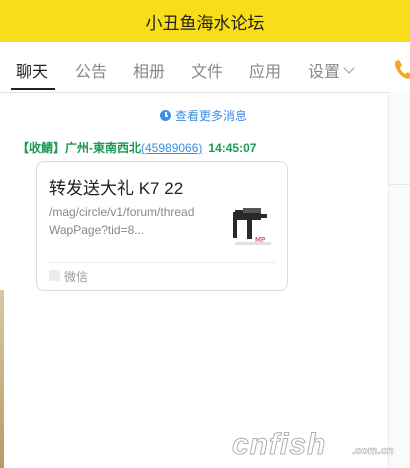 The width and height of the screenshot is (410, 468). I want to click on tab-files: 文件, so click(207, 70).